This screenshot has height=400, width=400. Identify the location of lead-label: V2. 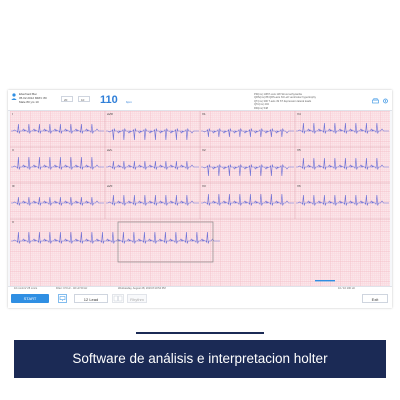
(204, 150).